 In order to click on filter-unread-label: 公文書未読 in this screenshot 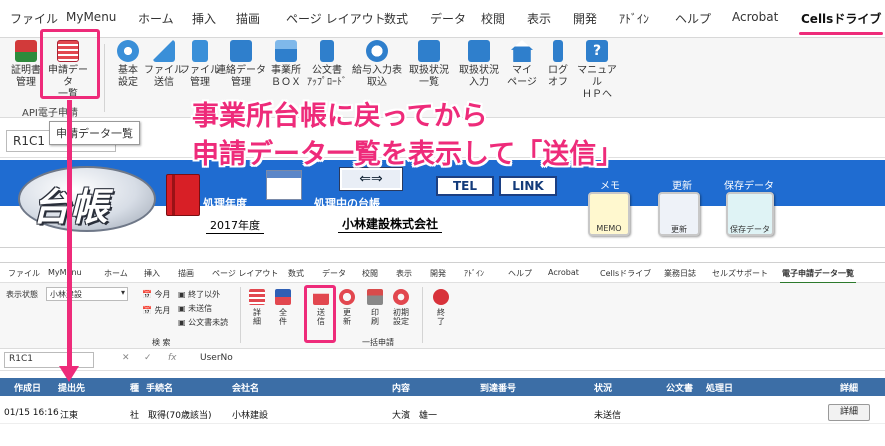, I will do `click(208, 322)`.